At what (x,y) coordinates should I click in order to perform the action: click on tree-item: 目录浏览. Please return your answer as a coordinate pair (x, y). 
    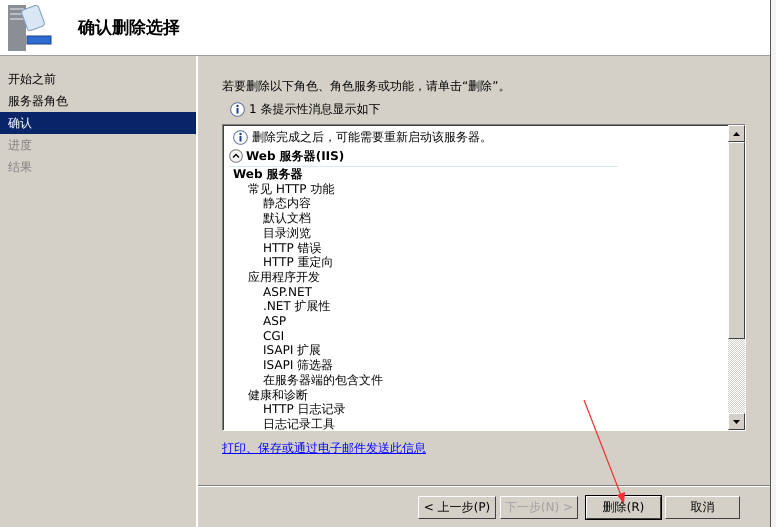
    Looking at the image, I should click on (287, 233).